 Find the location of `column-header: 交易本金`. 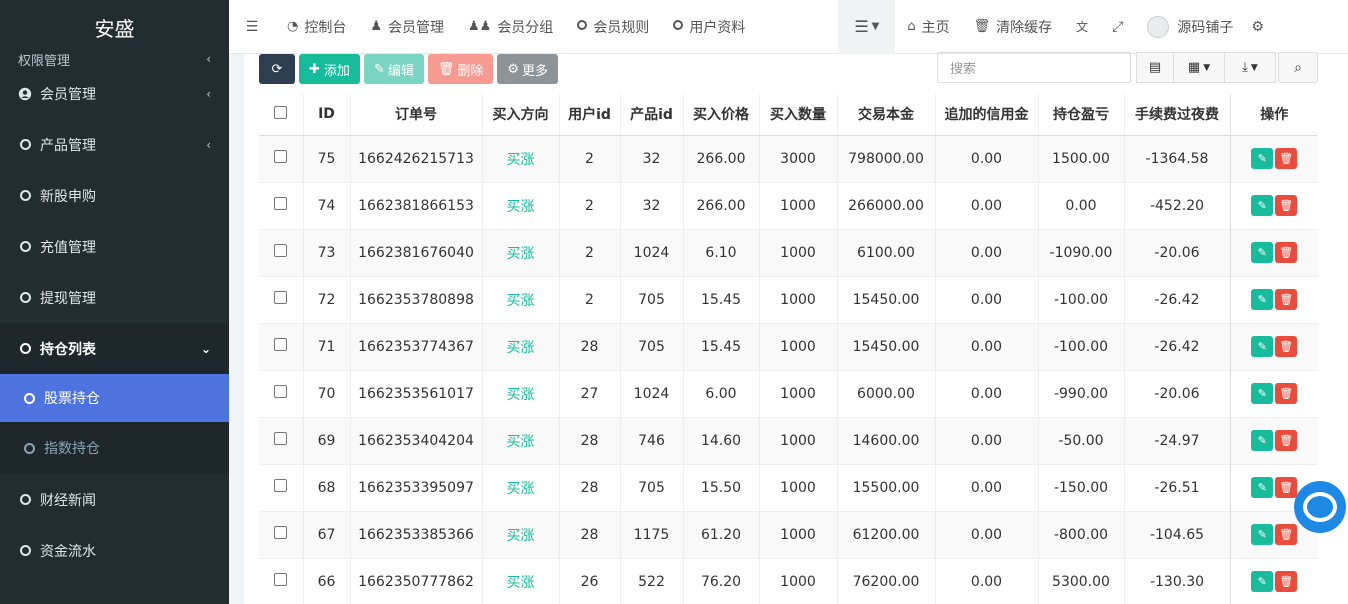

column-header: 交易本金 is located at coordinates (885, 115).